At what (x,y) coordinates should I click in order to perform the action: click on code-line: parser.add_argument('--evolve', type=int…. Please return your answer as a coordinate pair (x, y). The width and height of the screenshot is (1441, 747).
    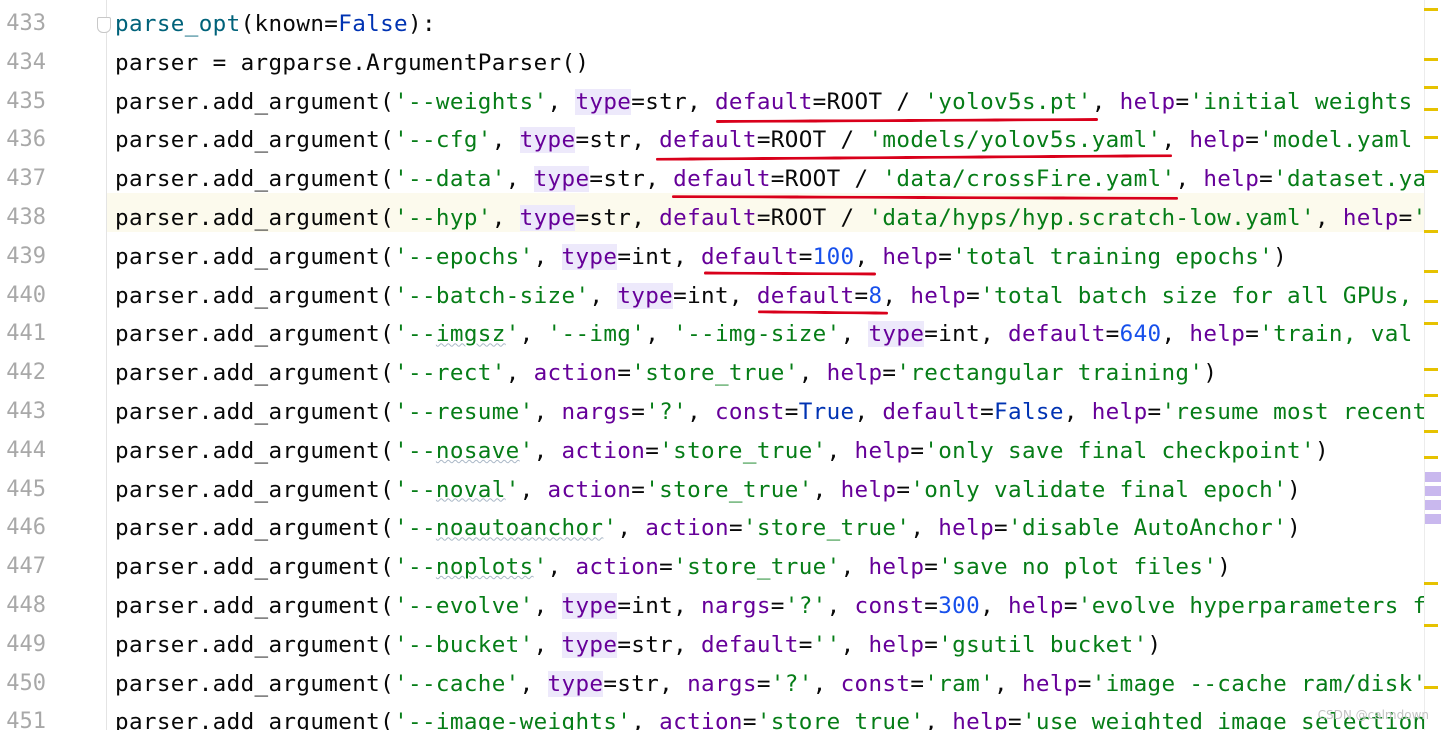
    Looking at the image, I should click on (766, 600).